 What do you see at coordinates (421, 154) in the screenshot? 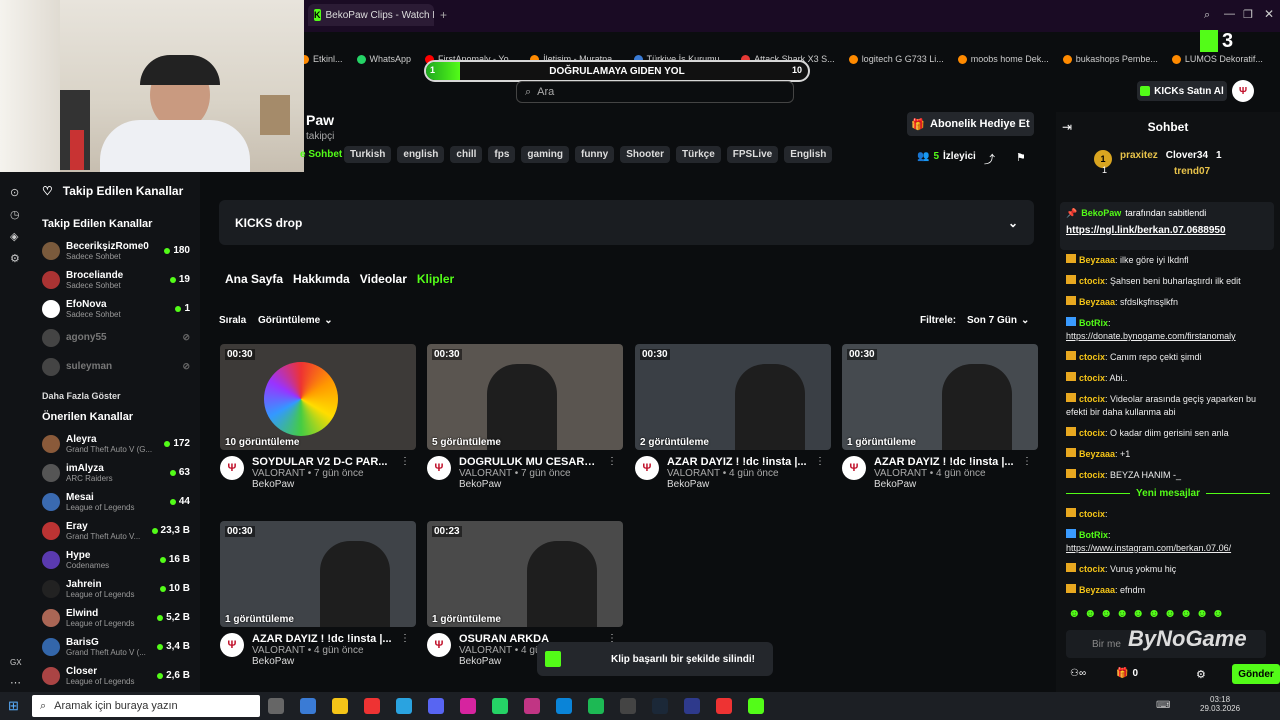
I see `tag-chip: english` at bounding box center [421, 154].